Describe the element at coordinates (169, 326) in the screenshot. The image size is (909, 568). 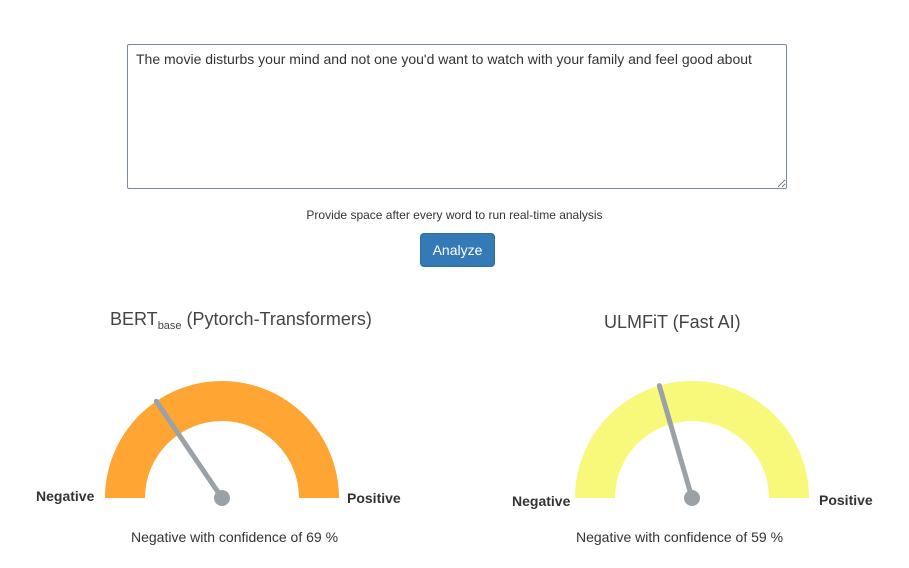
I see `bert-title-sub: base` at that location.